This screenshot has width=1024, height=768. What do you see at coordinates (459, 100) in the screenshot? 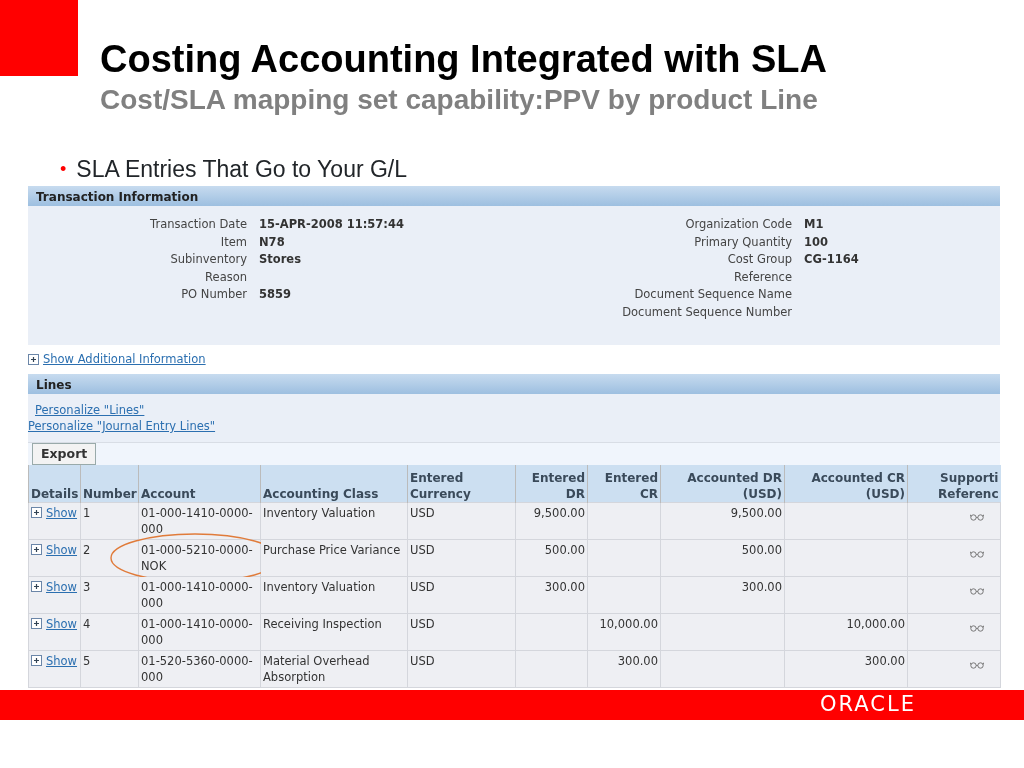
I see `slide-subtitle: Cost/SLA mapping set capability:PPV by product Line` at bounding box center [459, 100].